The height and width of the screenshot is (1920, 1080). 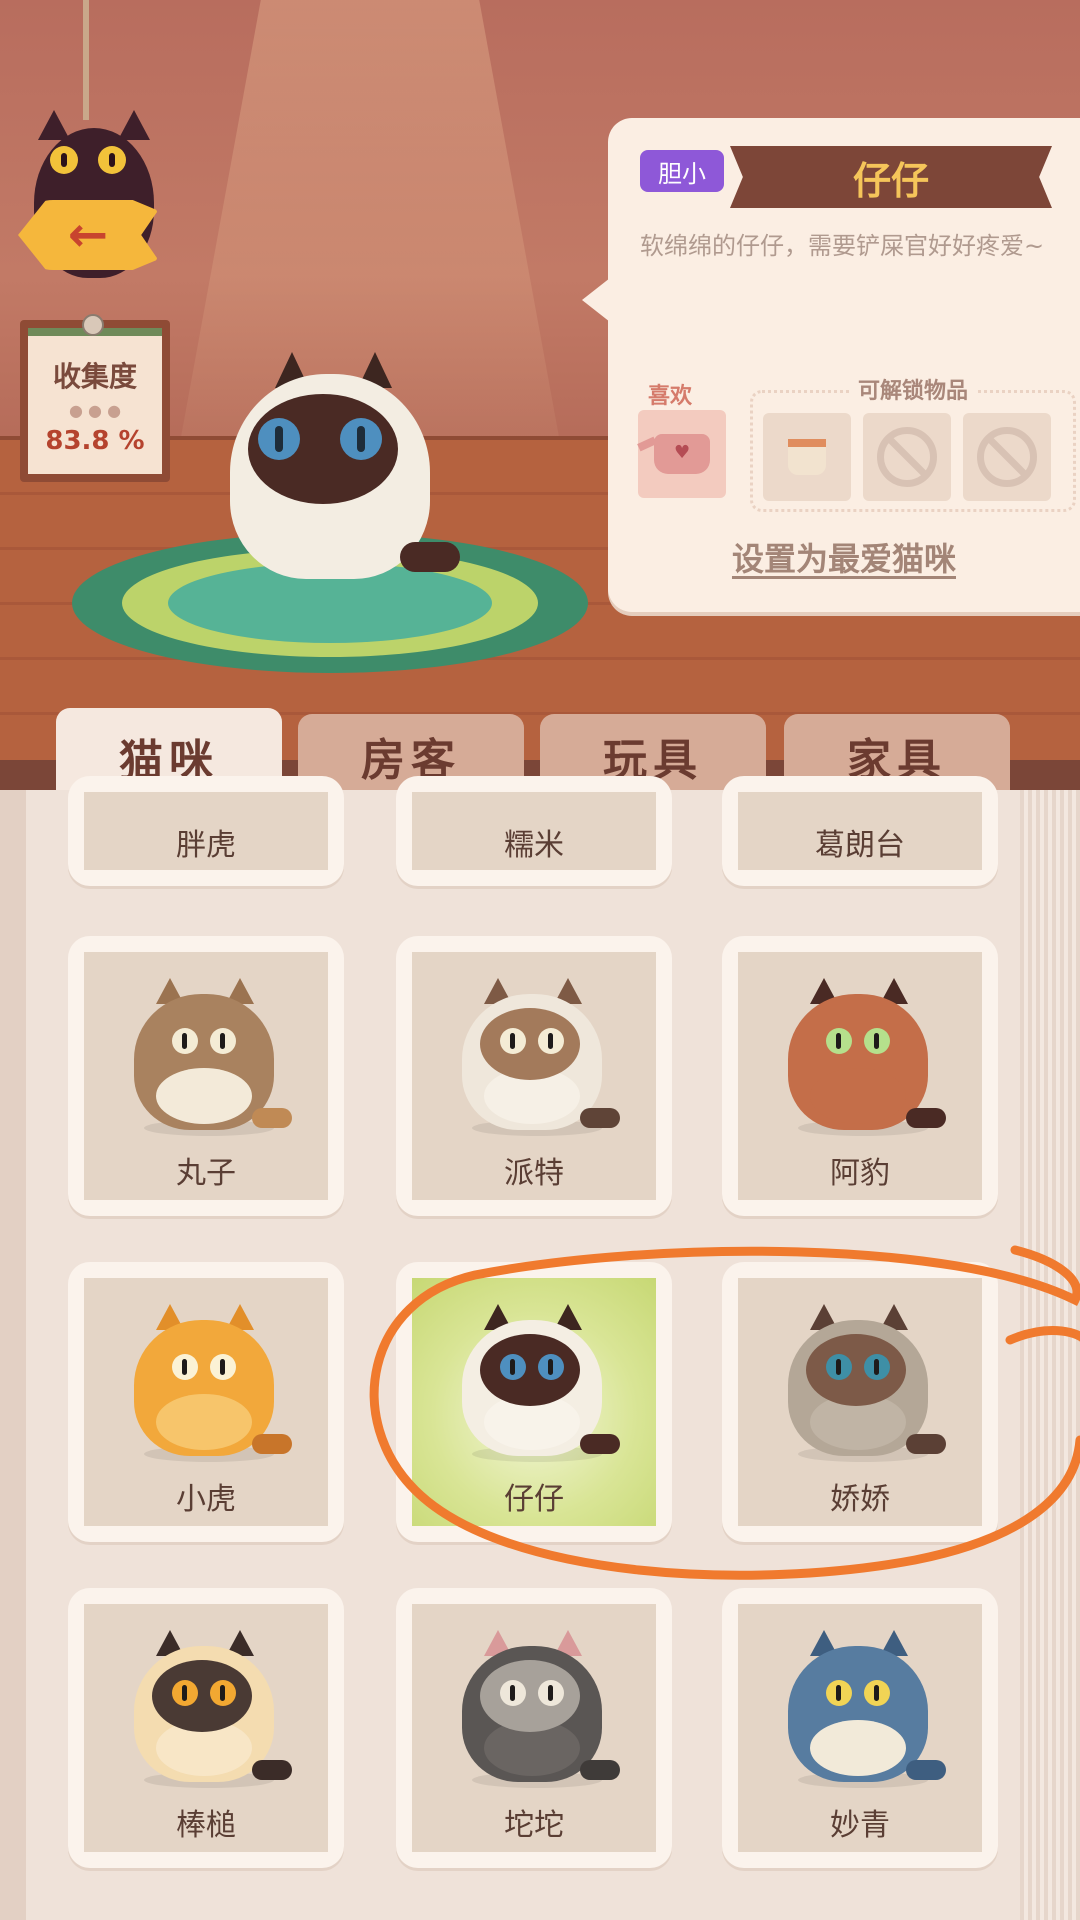 What do you see at coordinates (891, 177) in the screenshot?
I see `cat-name-title: 仔仔` at bounding box center [891, 177].